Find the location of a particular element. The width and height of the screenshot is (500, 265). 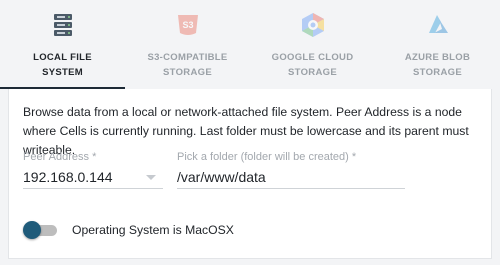

azure-icon is located at coordinates (438, 24).